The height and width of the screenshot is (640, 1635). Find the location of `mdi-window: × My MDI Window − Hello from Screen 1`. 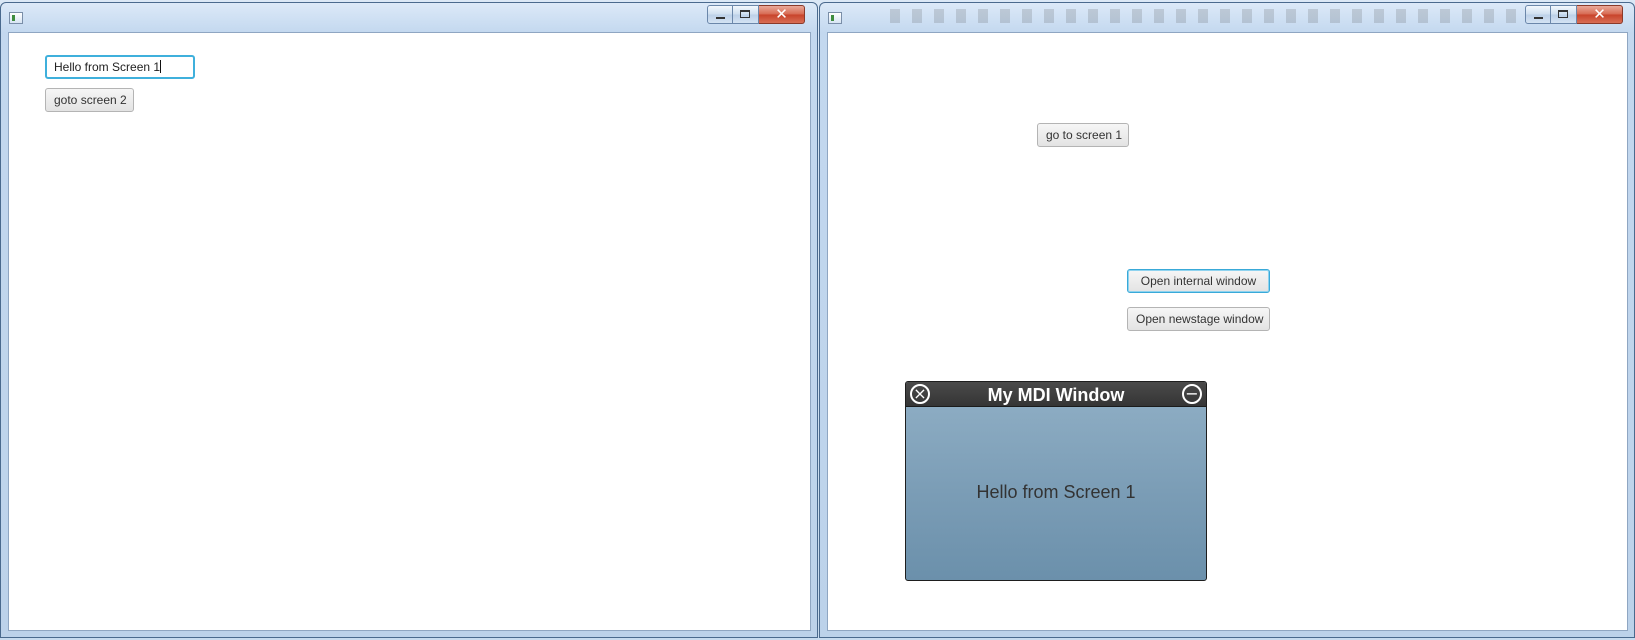

mdi-window: × My MDI Window − Hello from Screen 1 is located at coordinates (1056, 481).